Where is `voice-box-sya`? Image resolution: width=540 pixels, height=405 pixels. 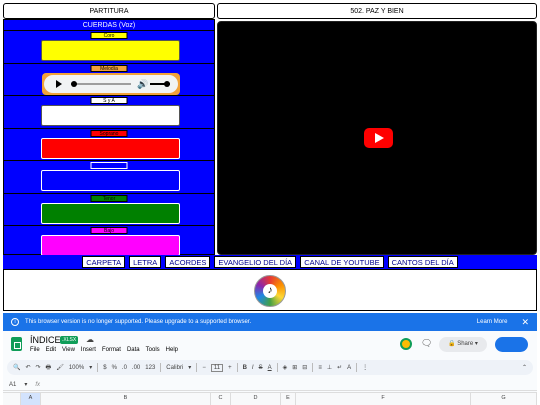 voice-box-sya is located at coordinates (110, 115).